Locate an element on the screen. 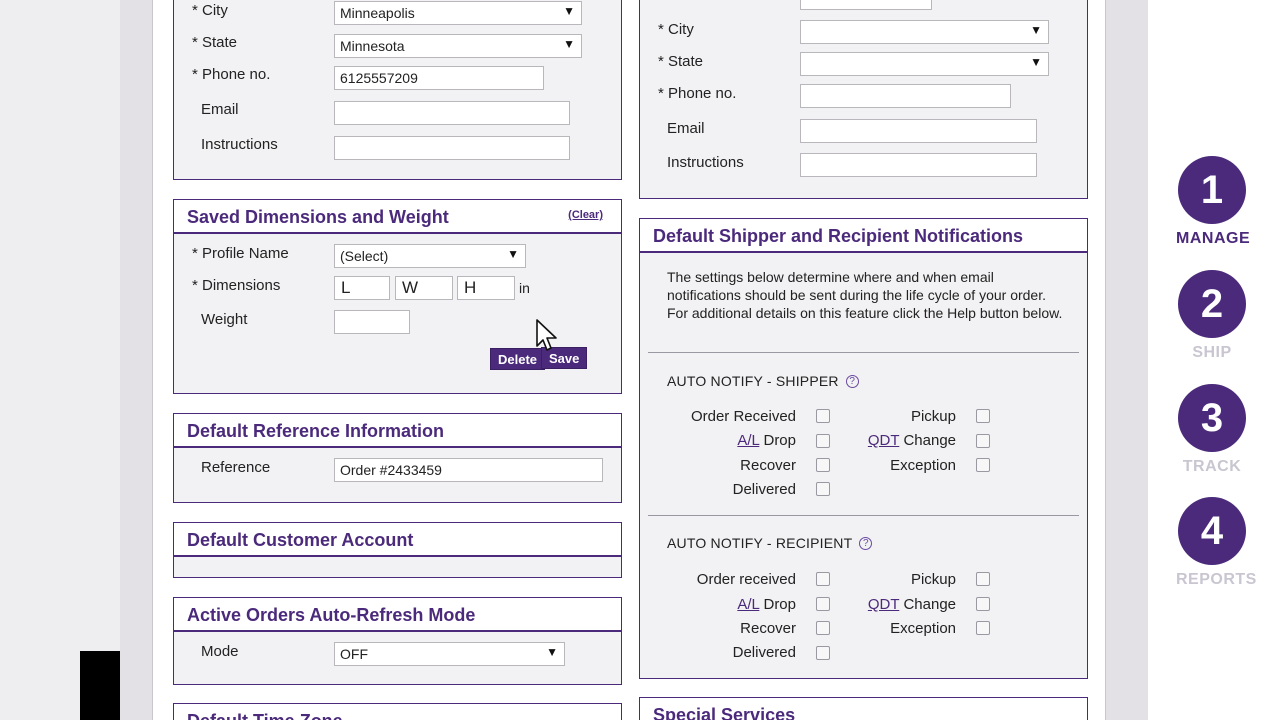 Image resolution: width=1280 pixels, height=720 pixels. instructions-input is located at coordinates (452, 148).